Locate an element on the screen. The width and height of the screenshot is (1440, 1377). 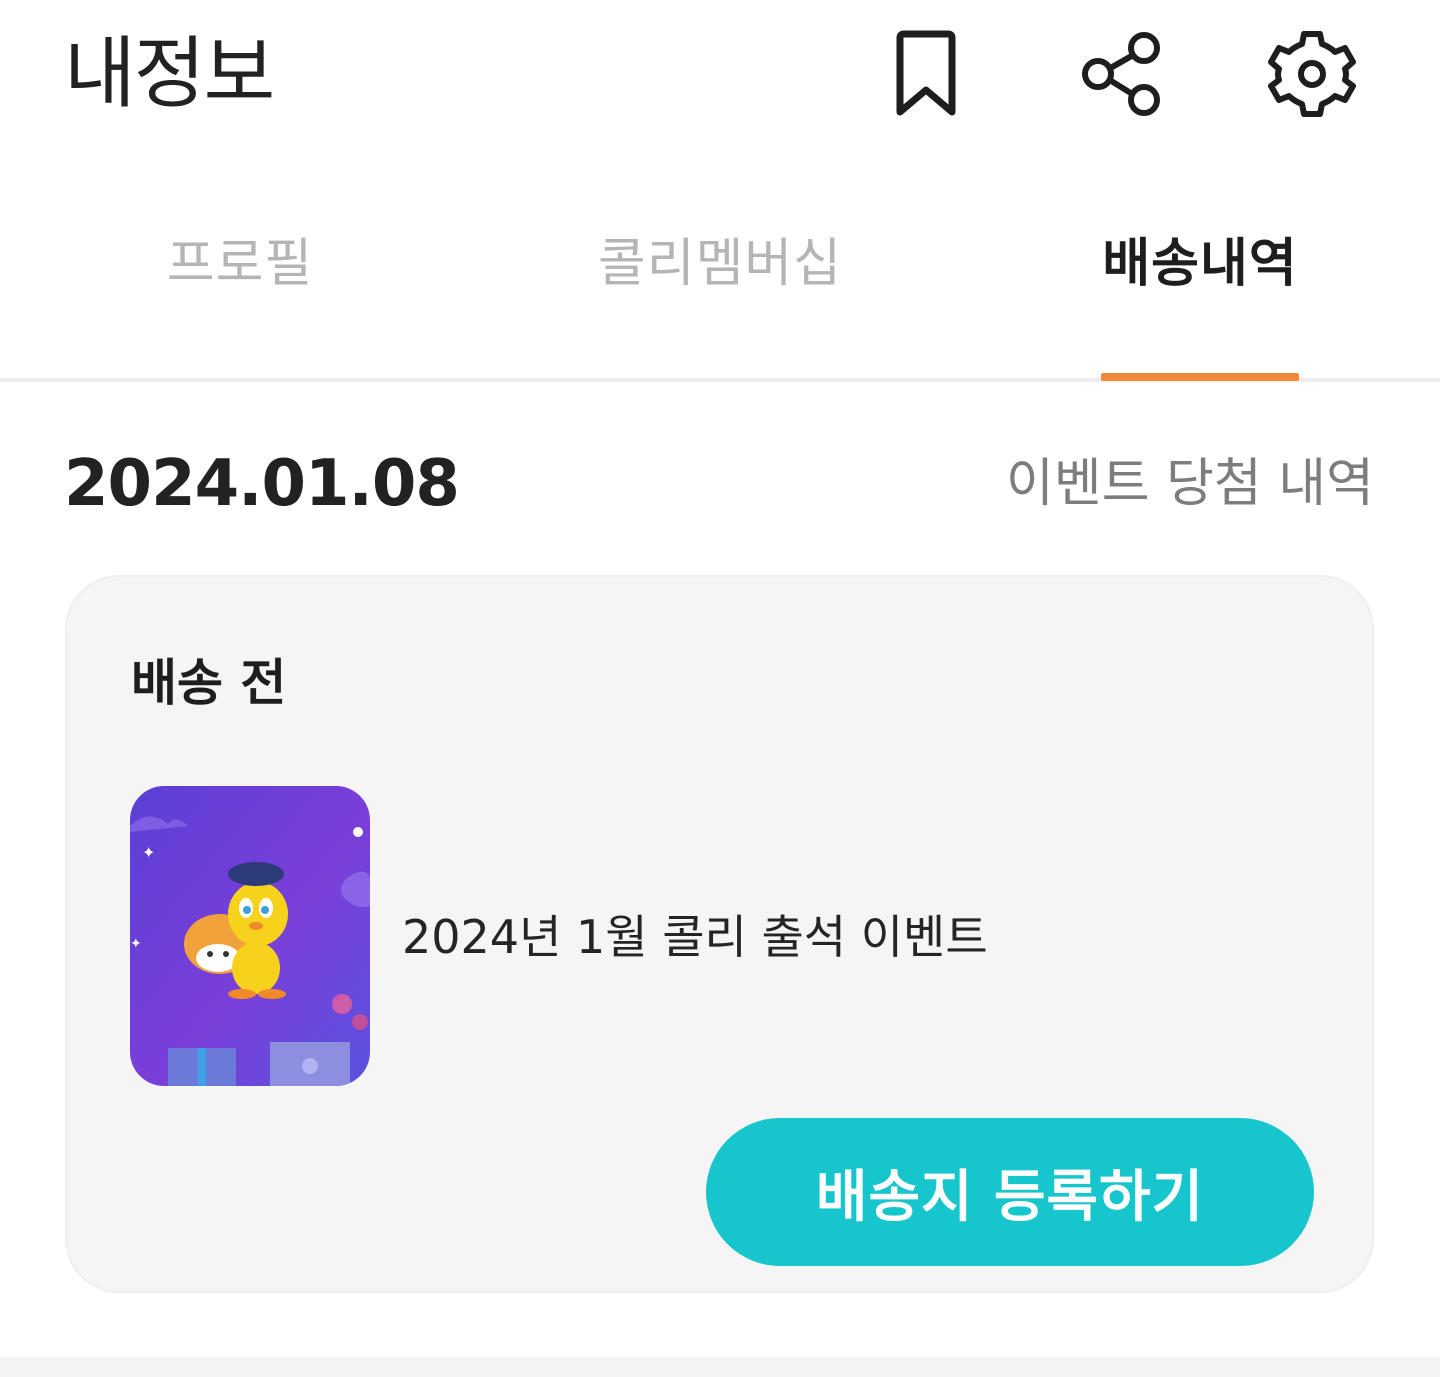
settings-button is located at coordinates (1312, 74).